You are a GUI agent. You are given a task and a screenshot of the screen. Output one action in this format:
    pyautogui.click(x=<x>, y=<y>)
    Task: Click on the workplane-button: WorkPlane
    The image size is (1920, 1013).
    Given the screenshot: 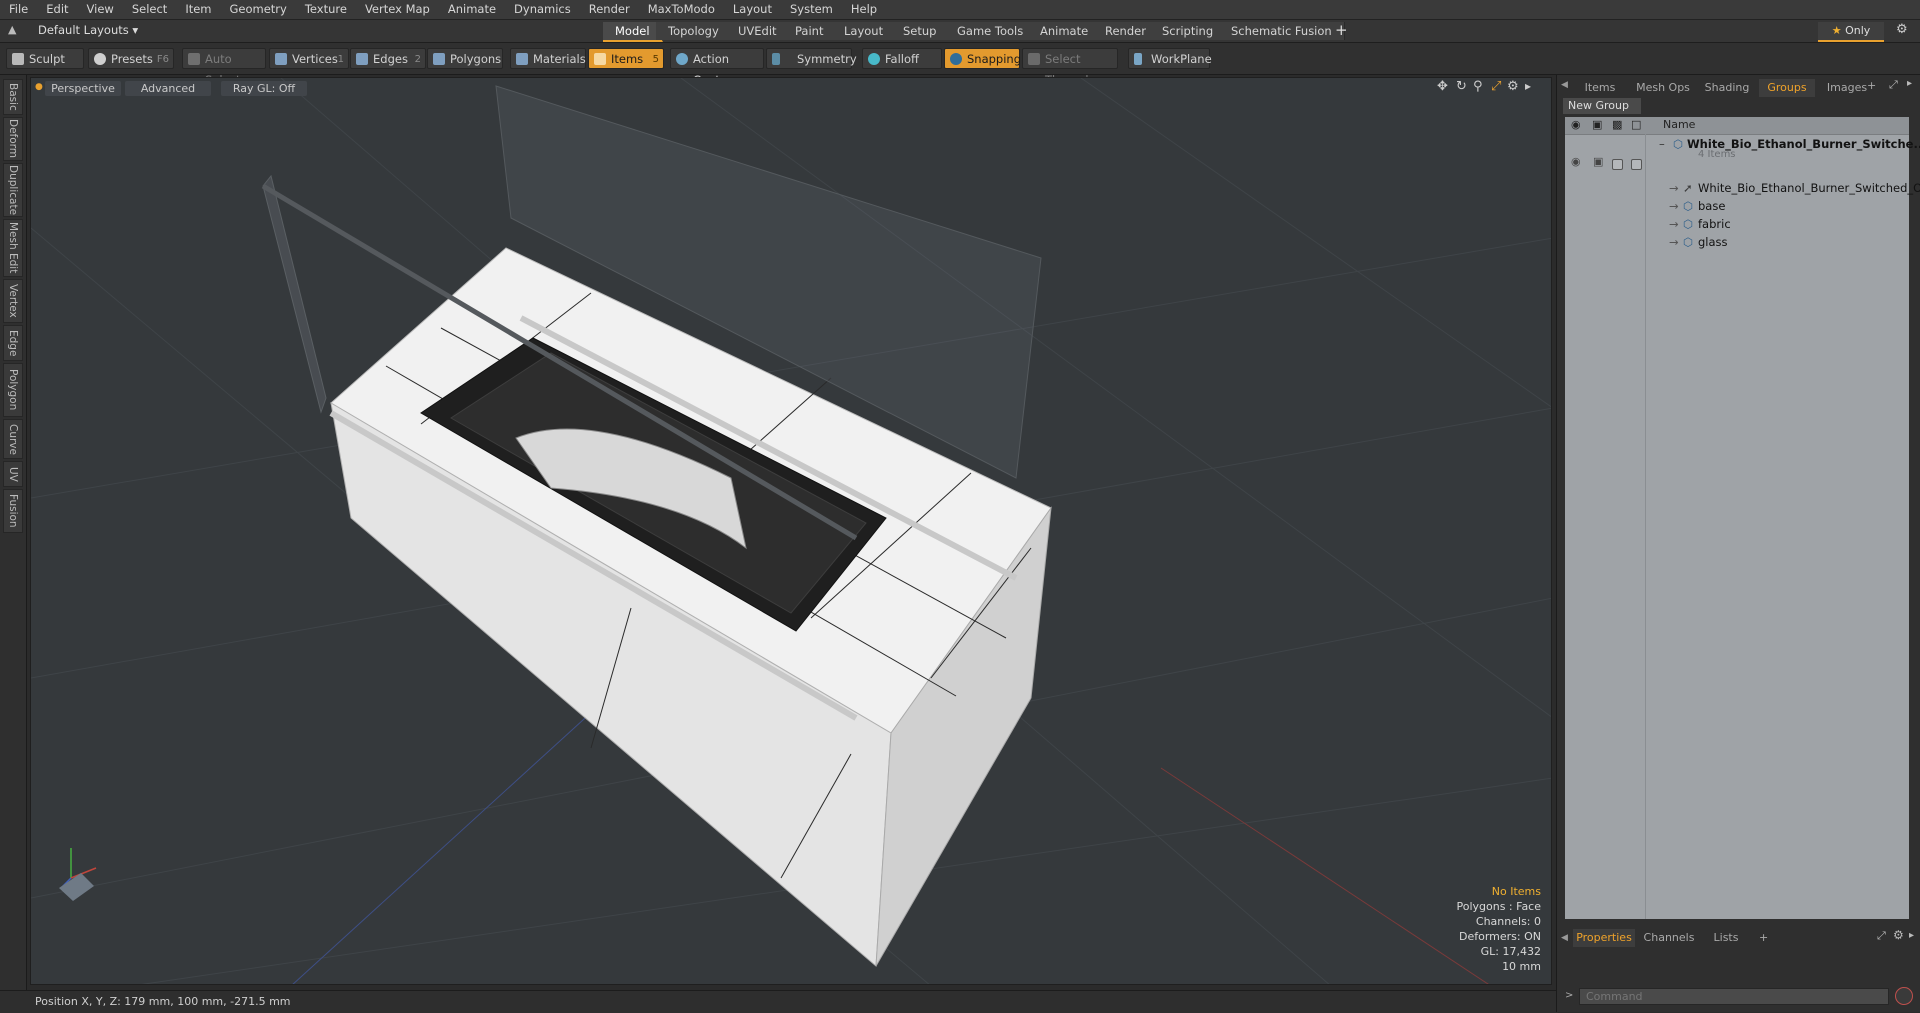 What is the action you would take?
    pyautogui.click(x=1170, y=58)
    